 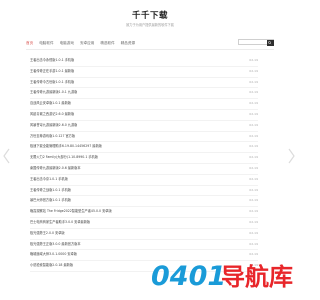 What do you see at coordinates (53, 93) in the screenshot?
I see `article-title-link: 王者传奇九游最新版1.0.1 九游版` at bounding box center [53, 93].